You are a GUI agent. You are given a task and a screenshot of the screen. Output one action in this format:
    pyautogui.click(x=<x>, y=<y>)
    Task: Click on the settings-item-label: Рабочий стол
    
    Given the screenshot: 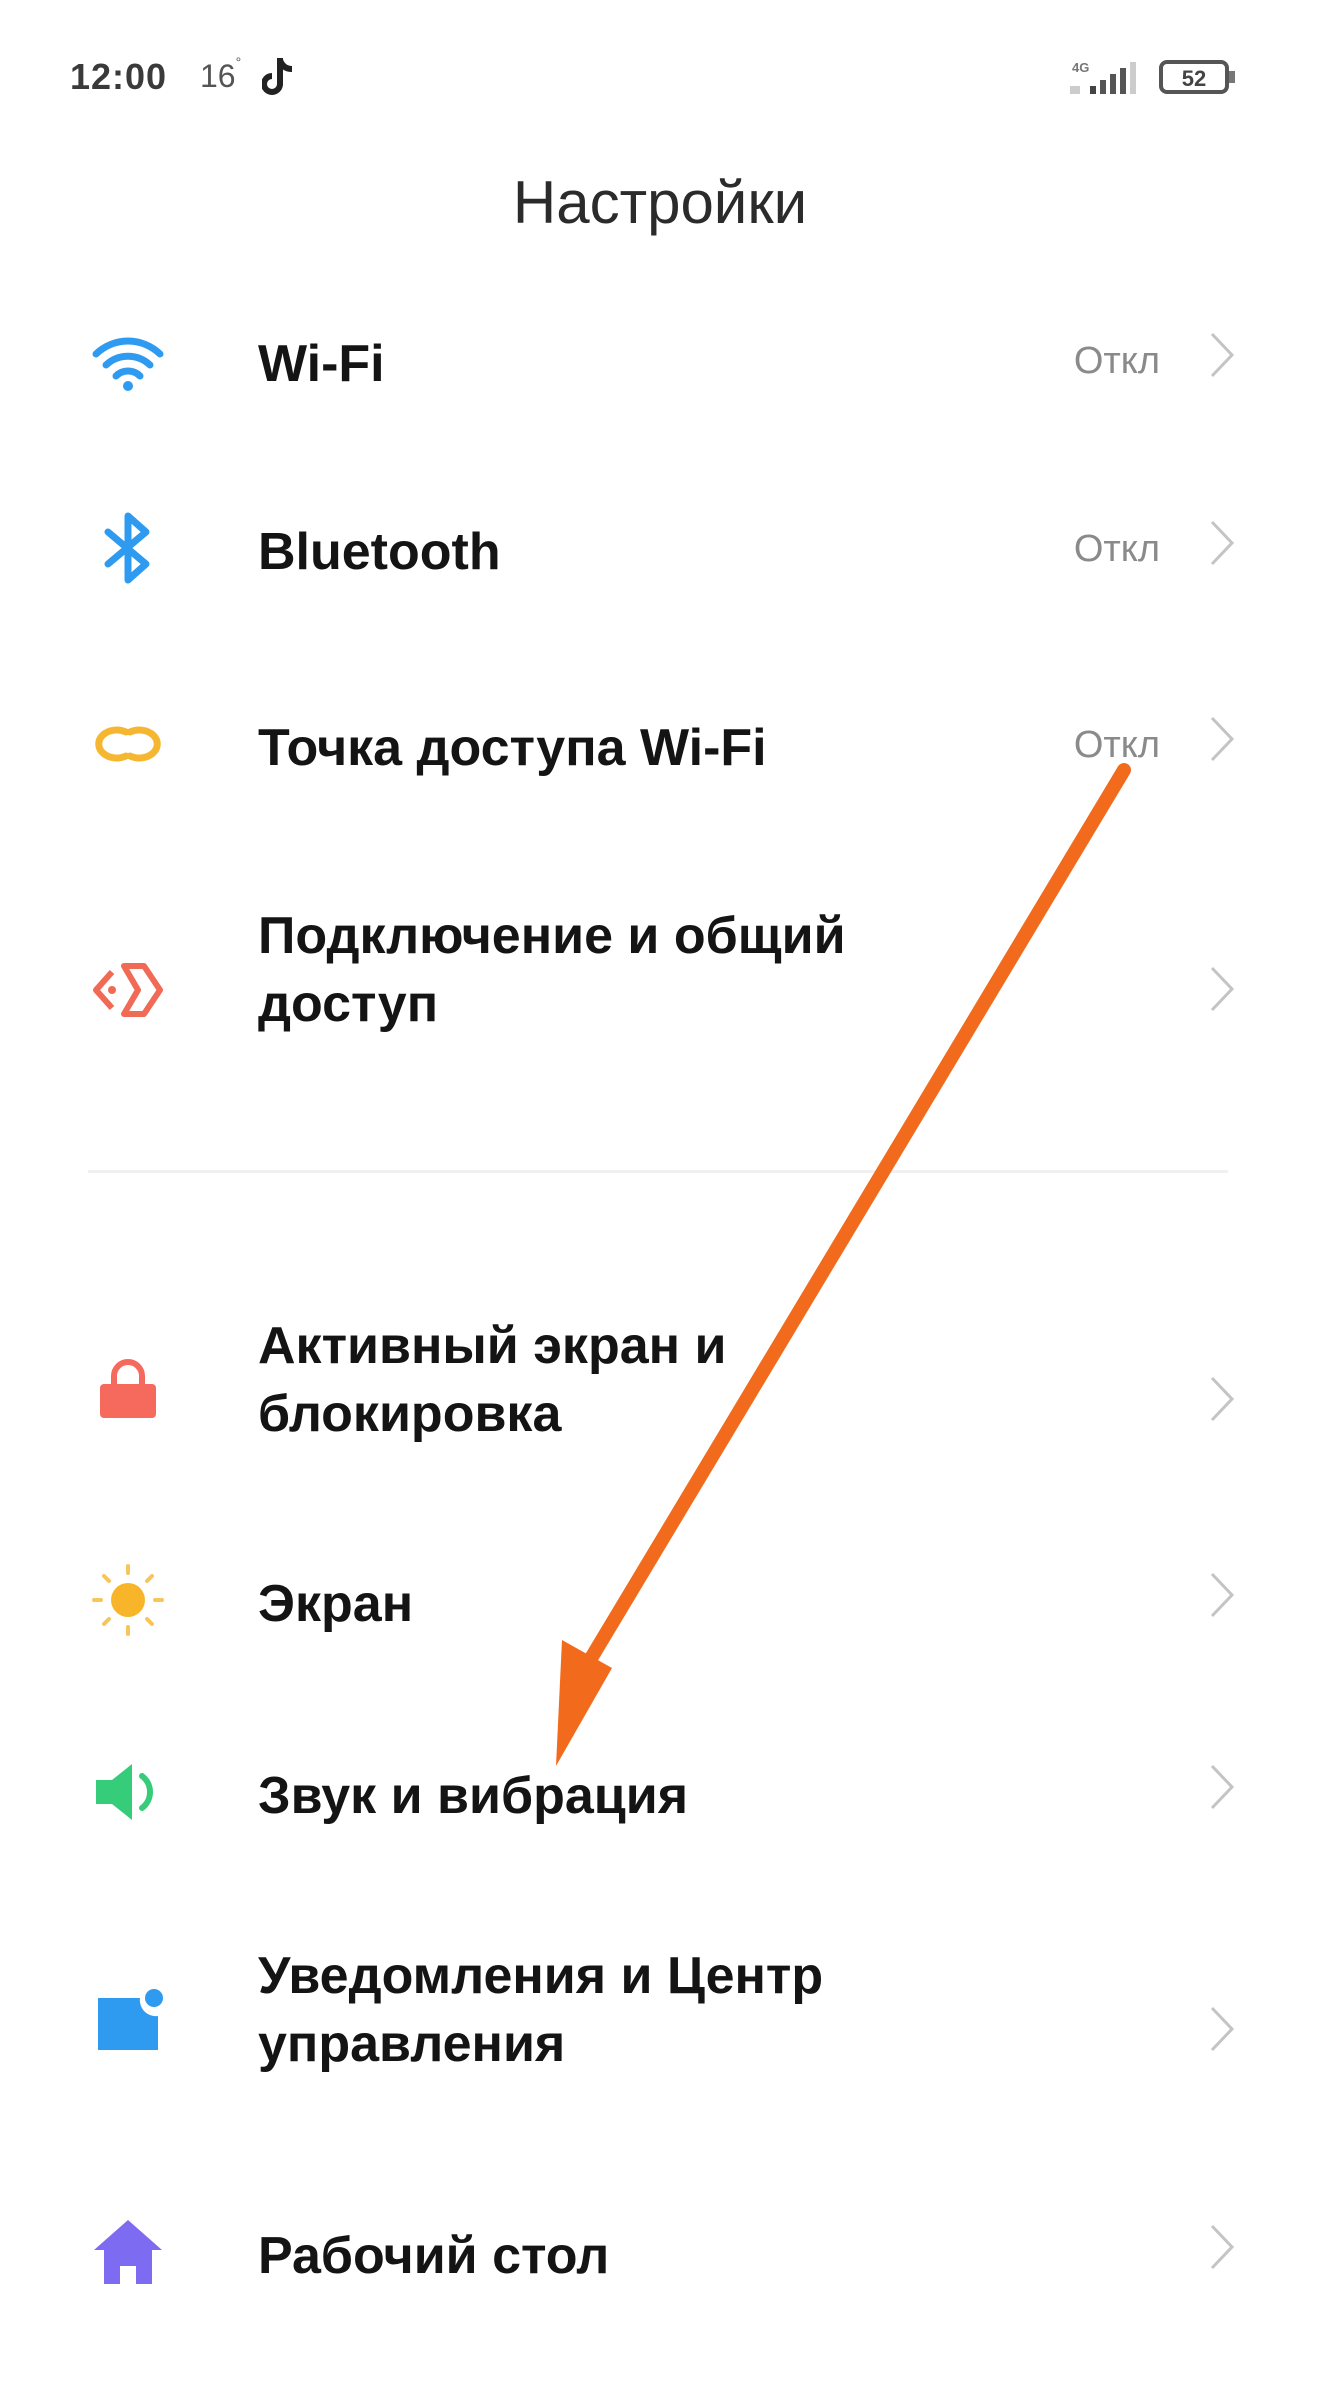 What is the action you would take?
    pyautogui.click(x=434, y=2256)
    